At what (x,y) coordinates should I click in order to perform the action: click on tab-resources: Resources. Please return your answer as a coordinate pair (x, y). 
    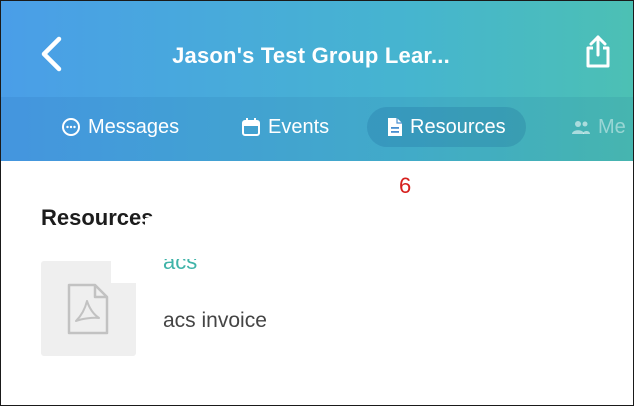
    Looking at the image, I should click on (446, 127).